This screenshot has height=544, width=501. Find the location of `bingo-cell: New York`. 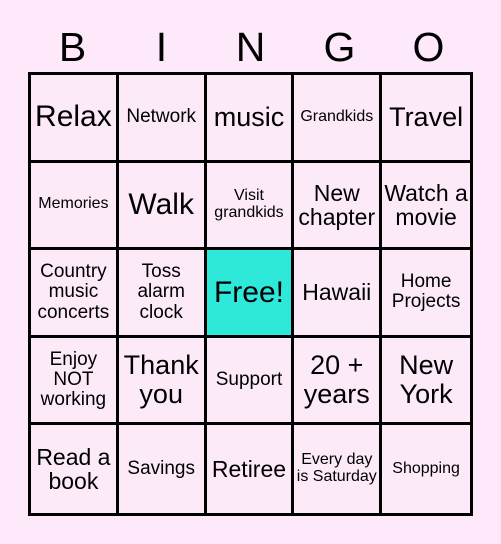

bingo-cell: New York is located at coordinates (426, 381).